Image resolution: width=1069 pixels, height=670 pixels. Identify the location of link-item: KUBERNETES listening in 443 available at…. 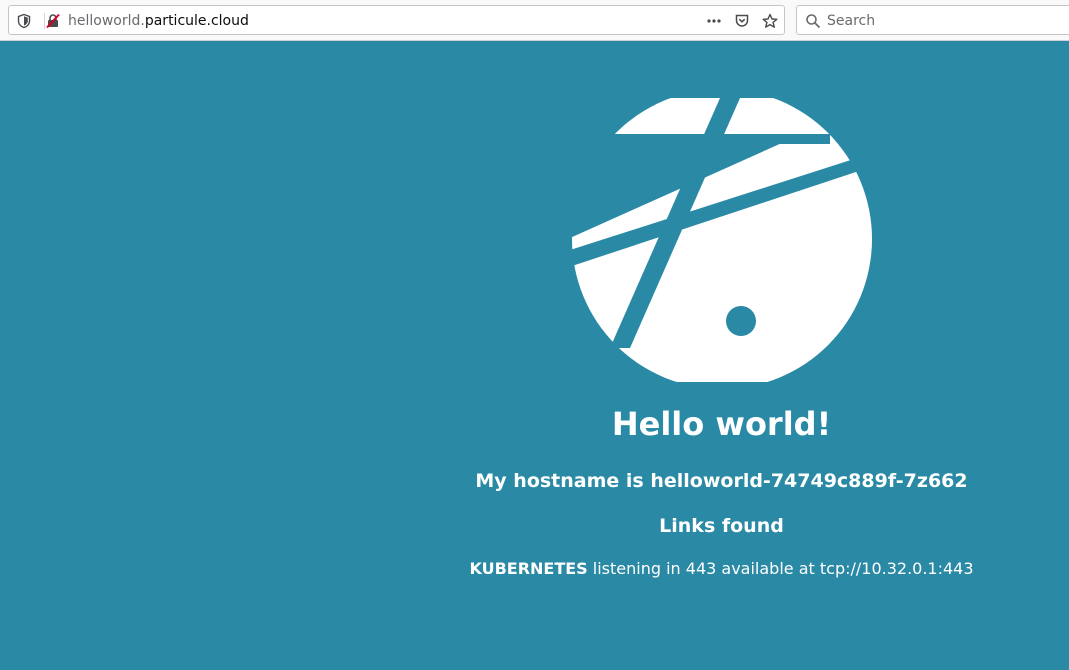
(721, 569).